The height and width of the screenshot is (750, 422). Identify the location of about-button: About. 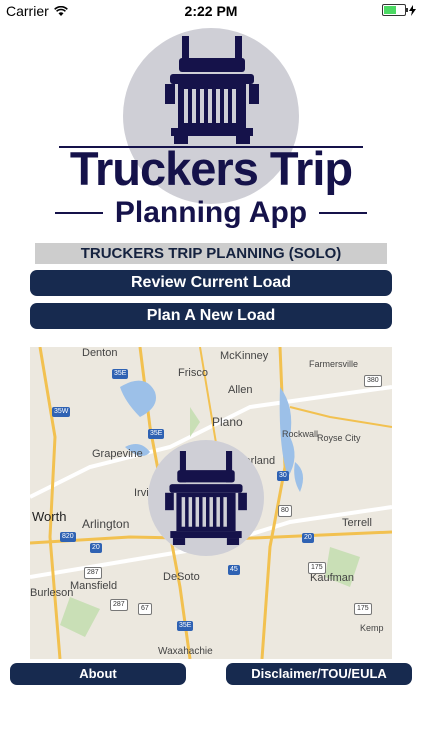
(98, 674).